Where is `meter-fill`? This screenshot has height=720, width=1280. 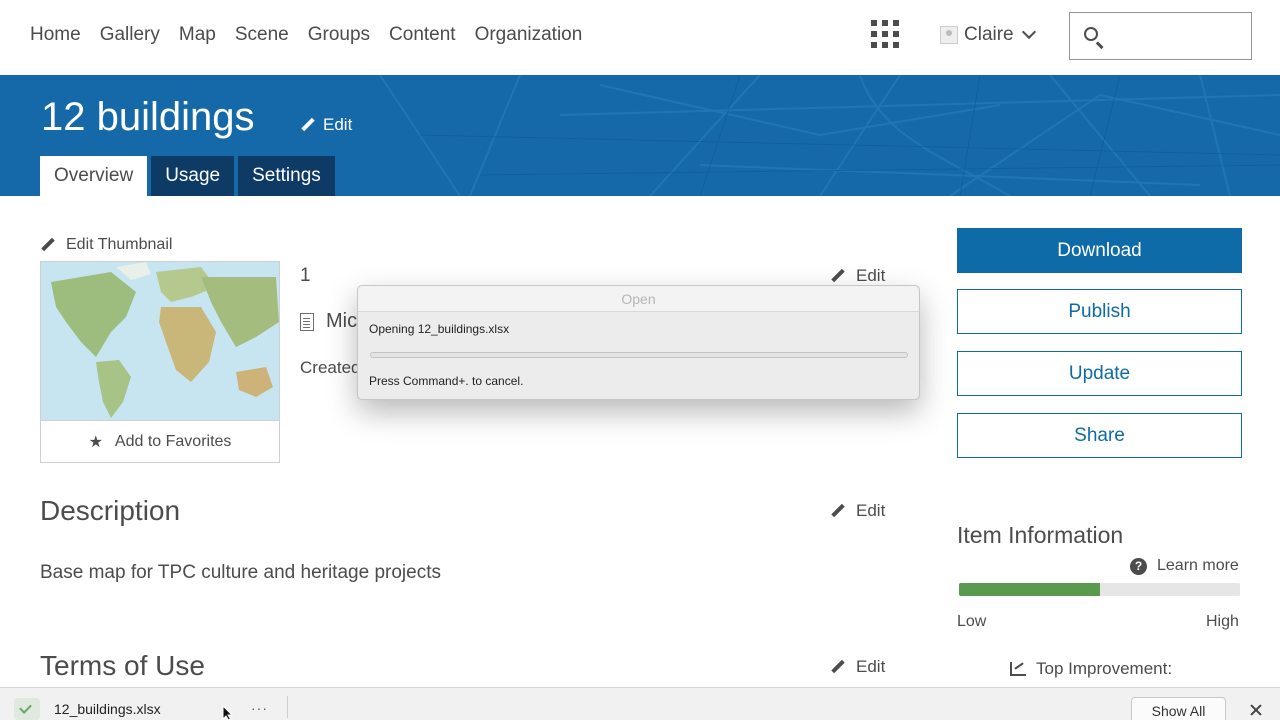 meter-fill is located at coordinates (1029, 589).